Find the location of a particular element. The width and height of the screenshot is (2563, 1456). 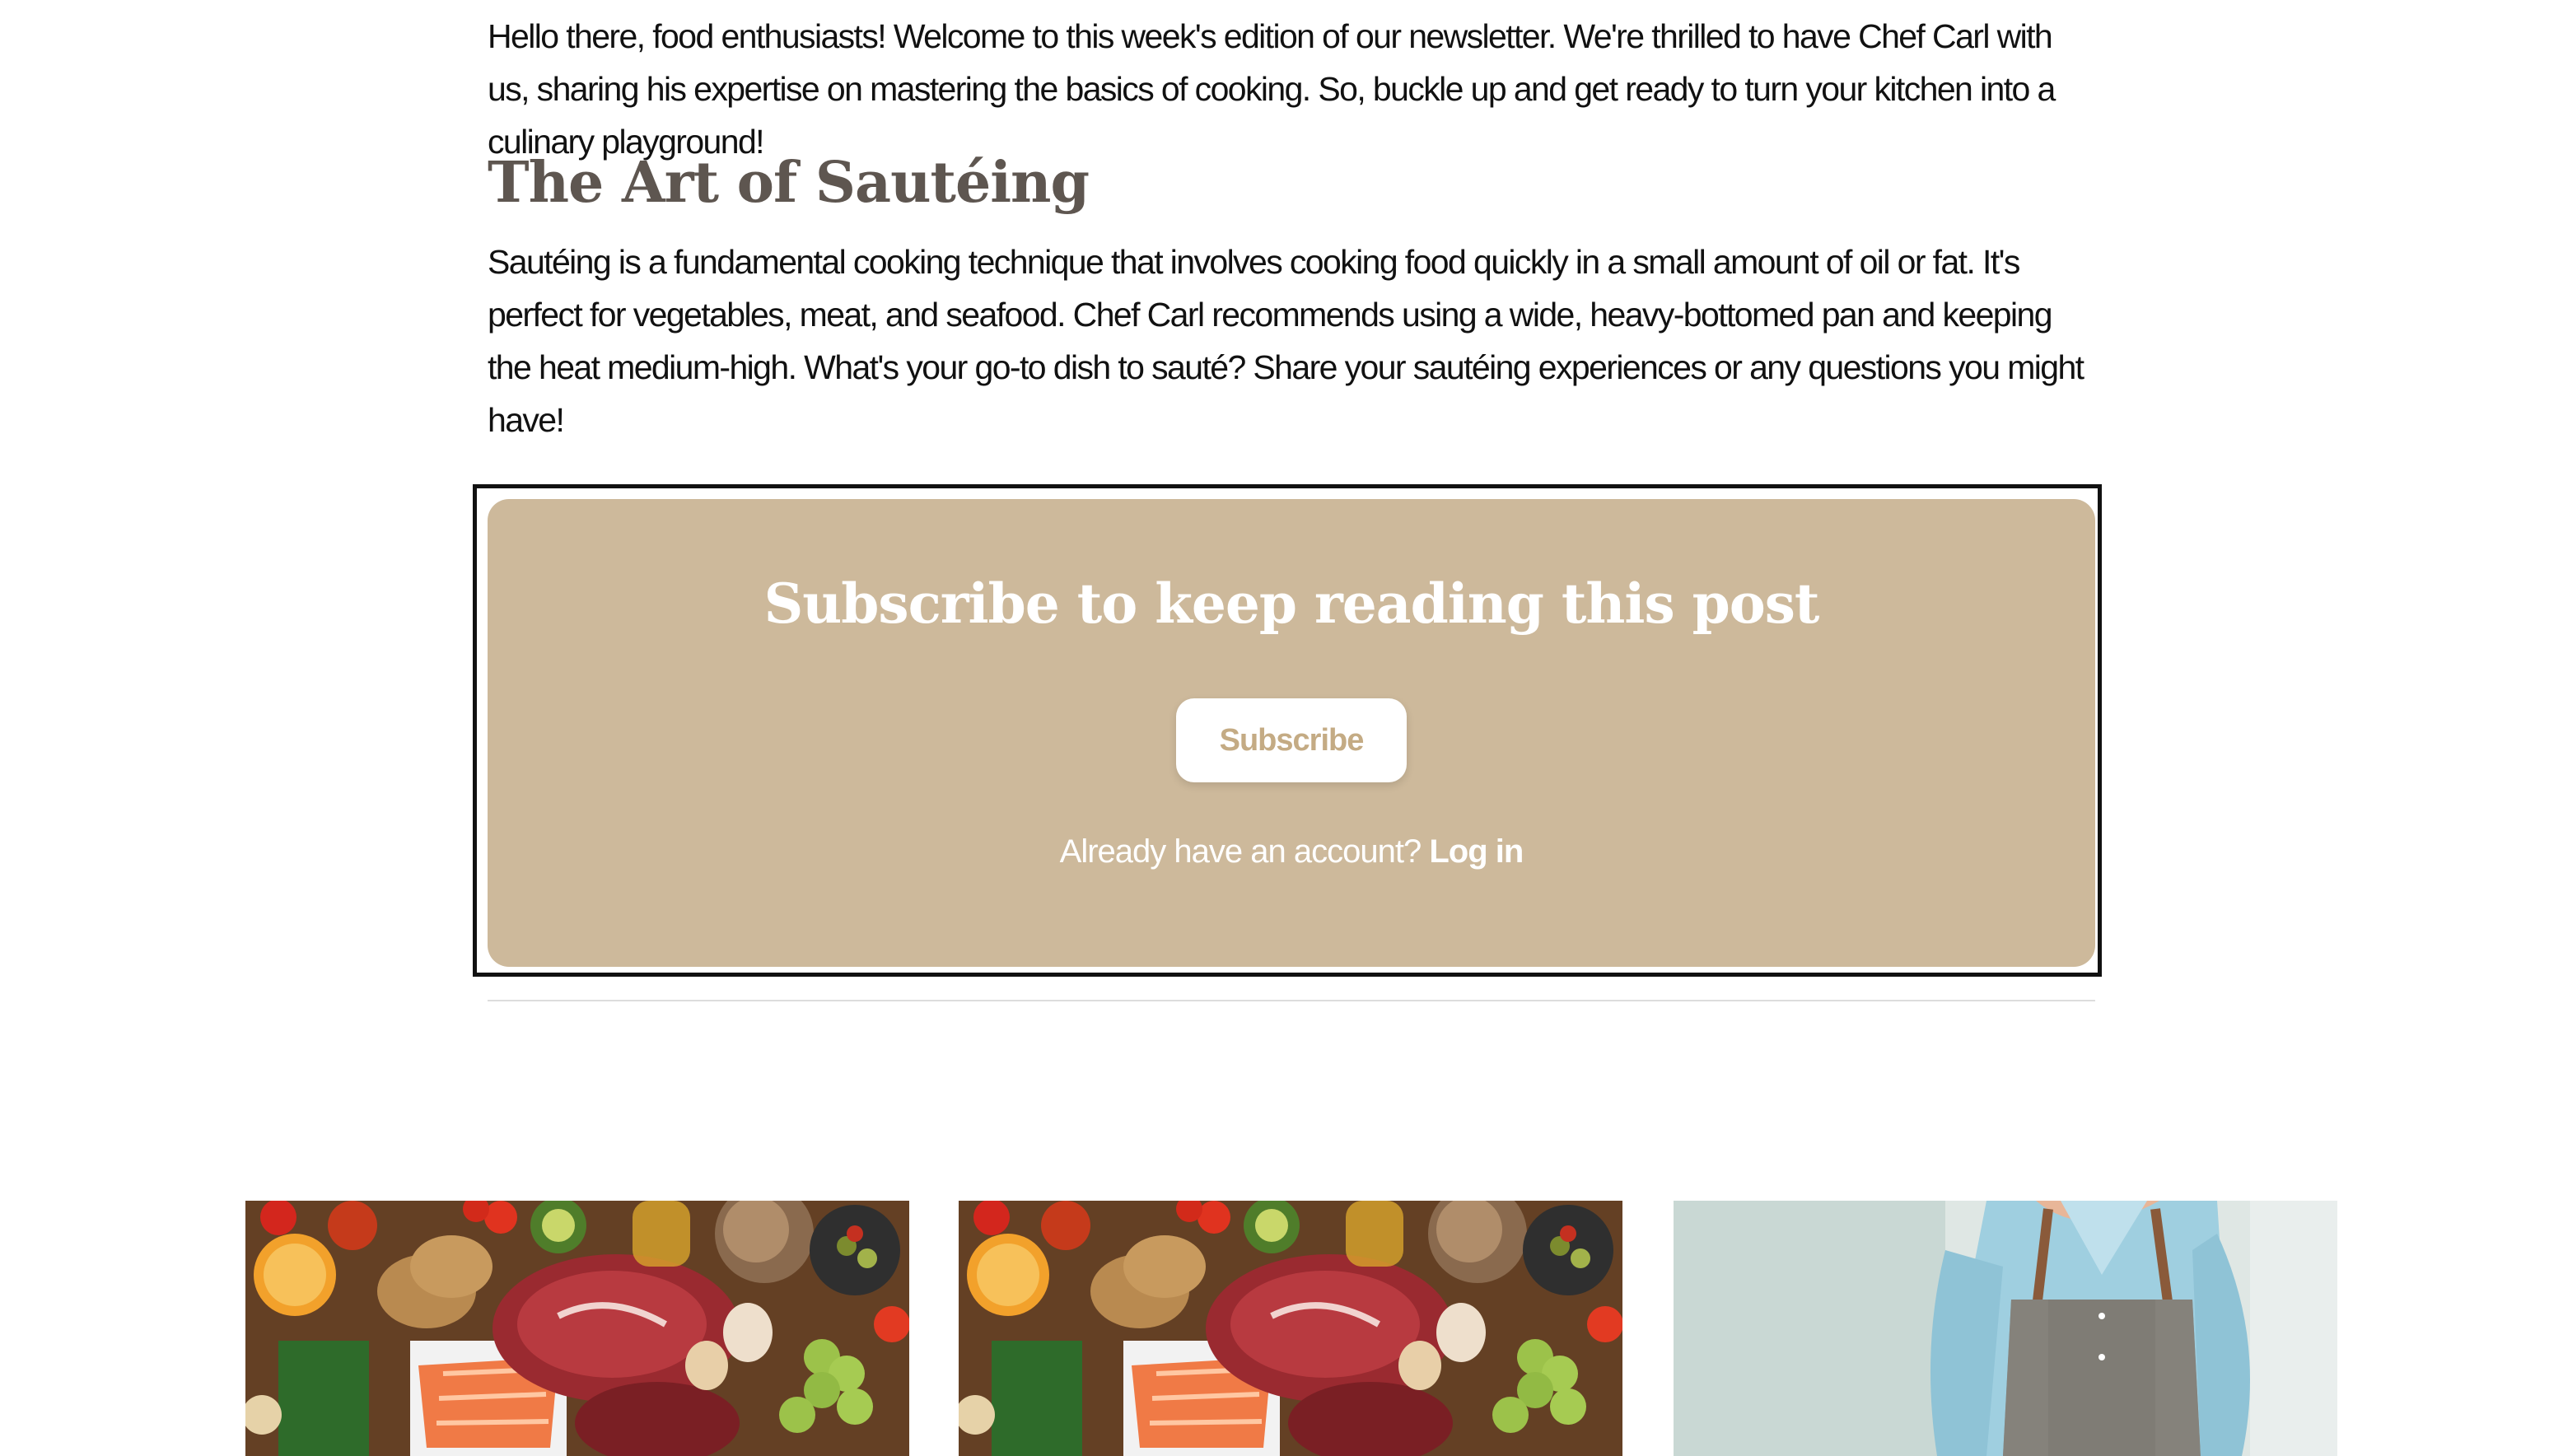

section-heading: The Art of Sautéing is located at coordinates (789, 183).